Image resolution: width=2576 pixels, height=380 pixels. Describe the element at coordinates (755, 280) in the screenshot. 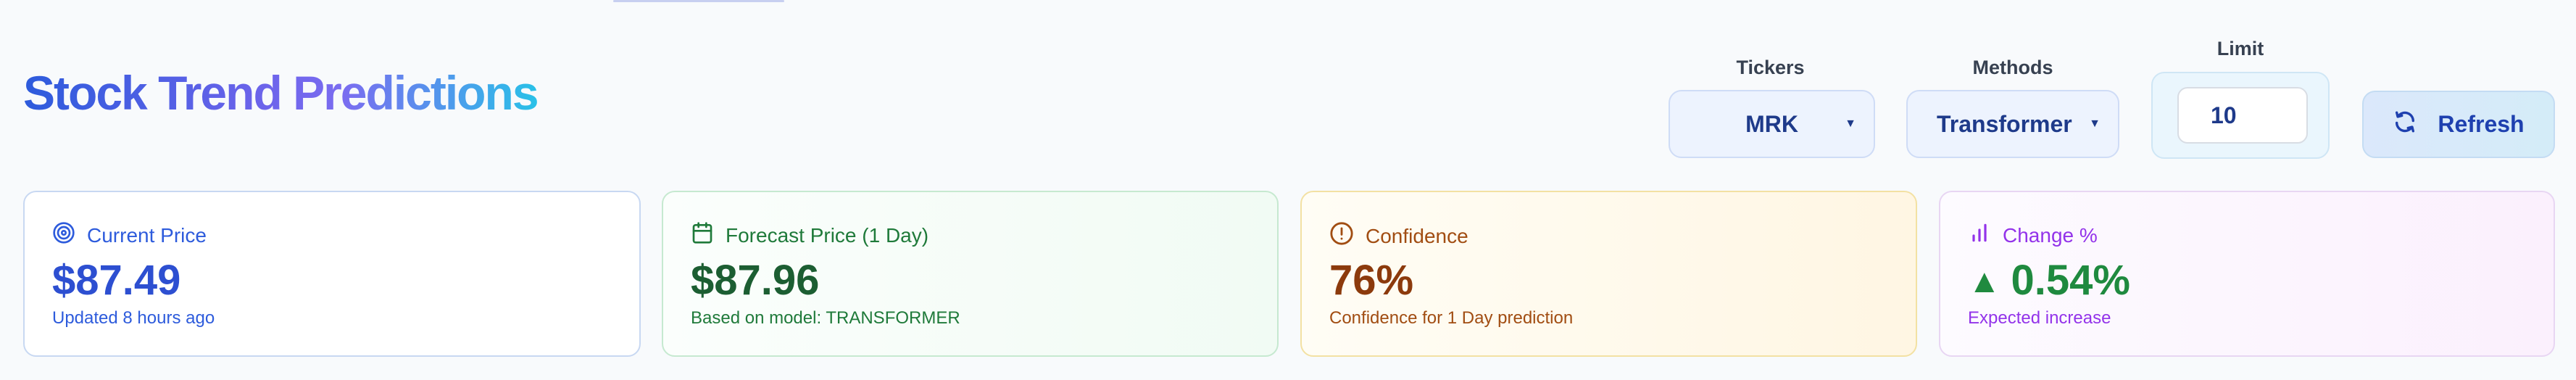

I see `forecast-price-value: $87.96` at that location.